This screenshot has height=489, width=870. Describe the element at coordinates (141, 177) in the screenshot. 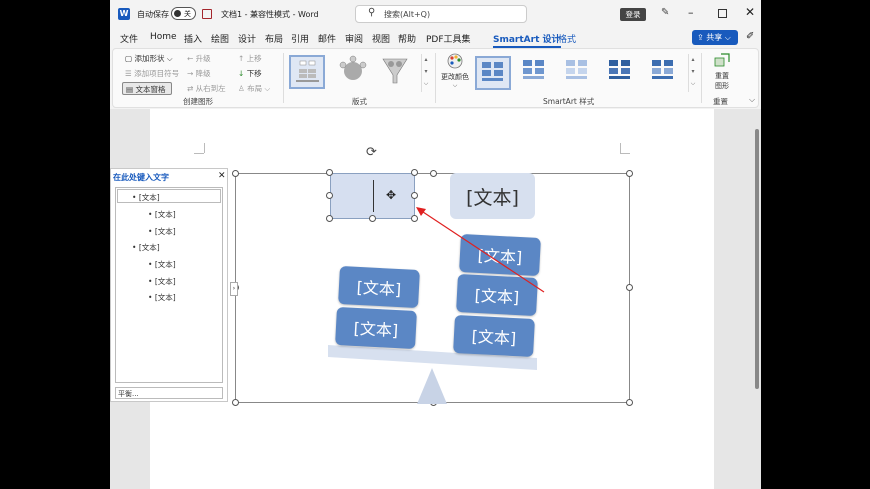

I see `text-pane-title: 在此处键入文字` at that location.